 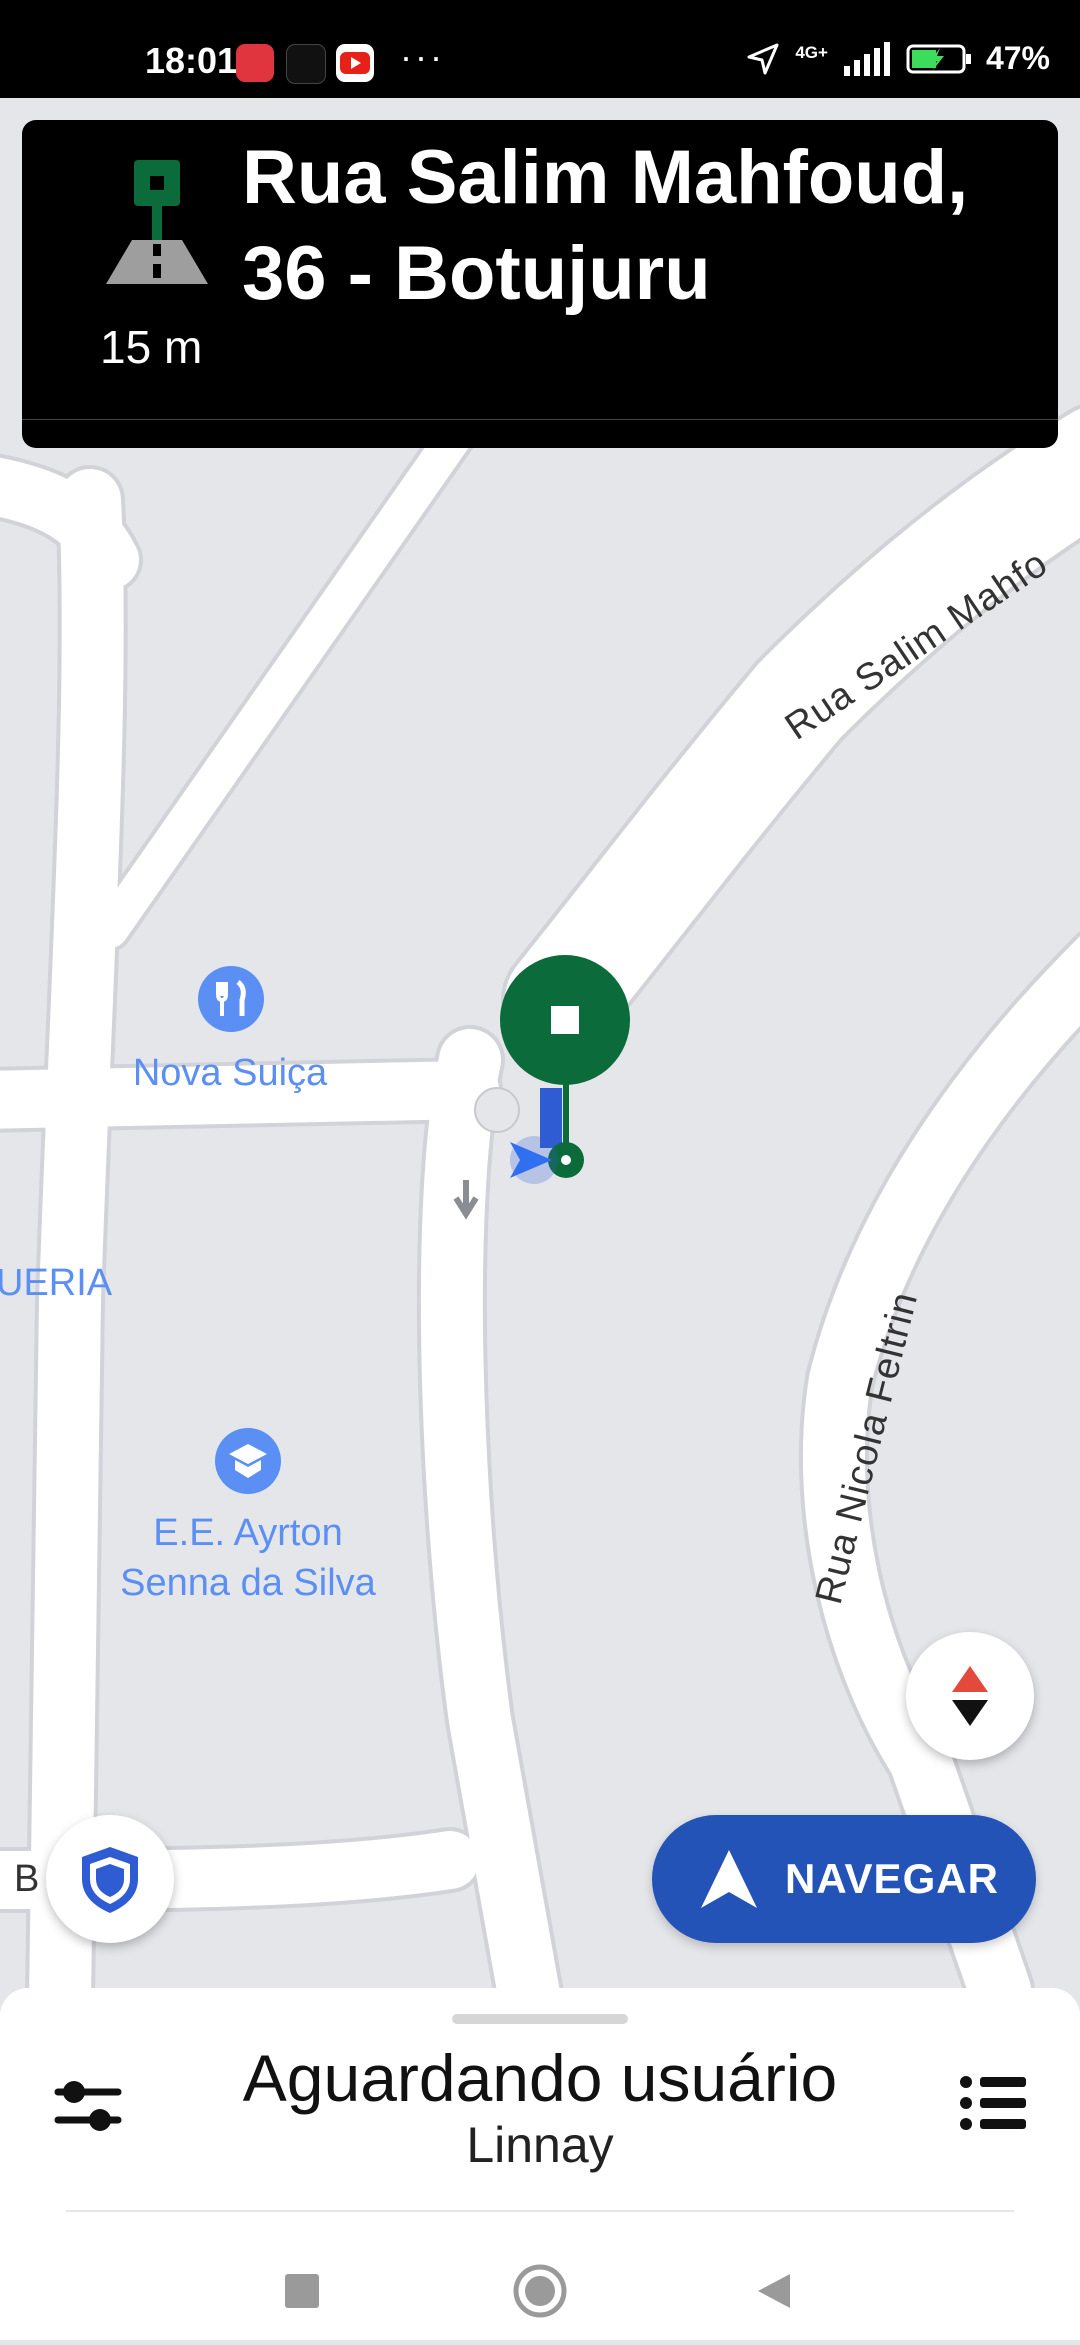 I want to click on poi-label-nova-suica: Nova Suiça, so click(x=230, y=1073).